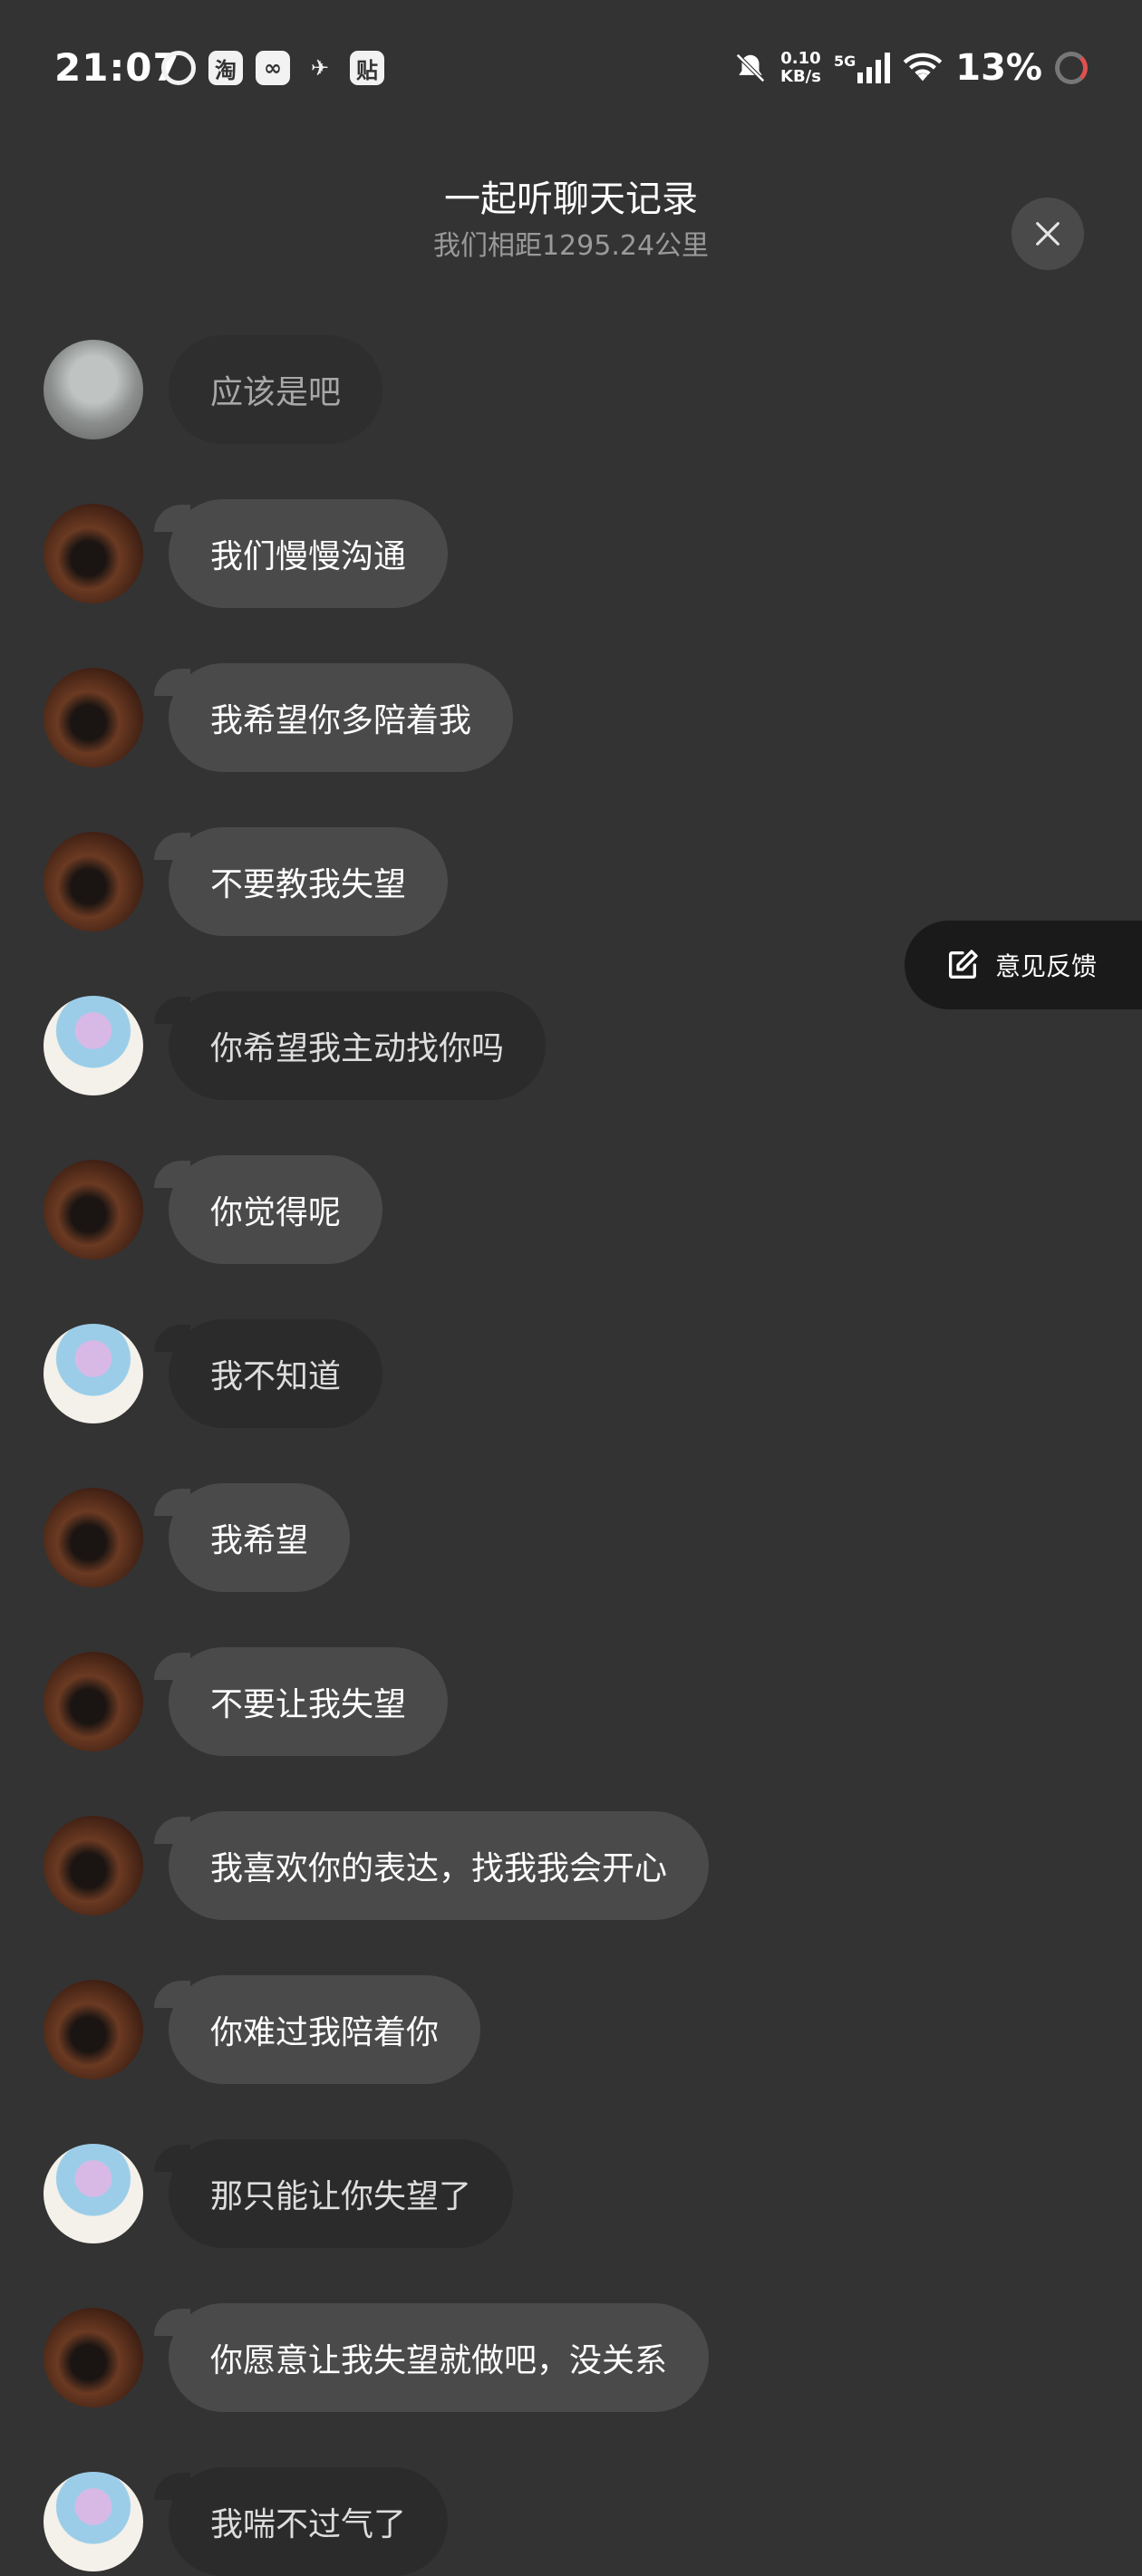 The image size is (1142, 2576). I want to click on header: 一起听聊天记录 我们相距1295.24公里, so click(571, 219).